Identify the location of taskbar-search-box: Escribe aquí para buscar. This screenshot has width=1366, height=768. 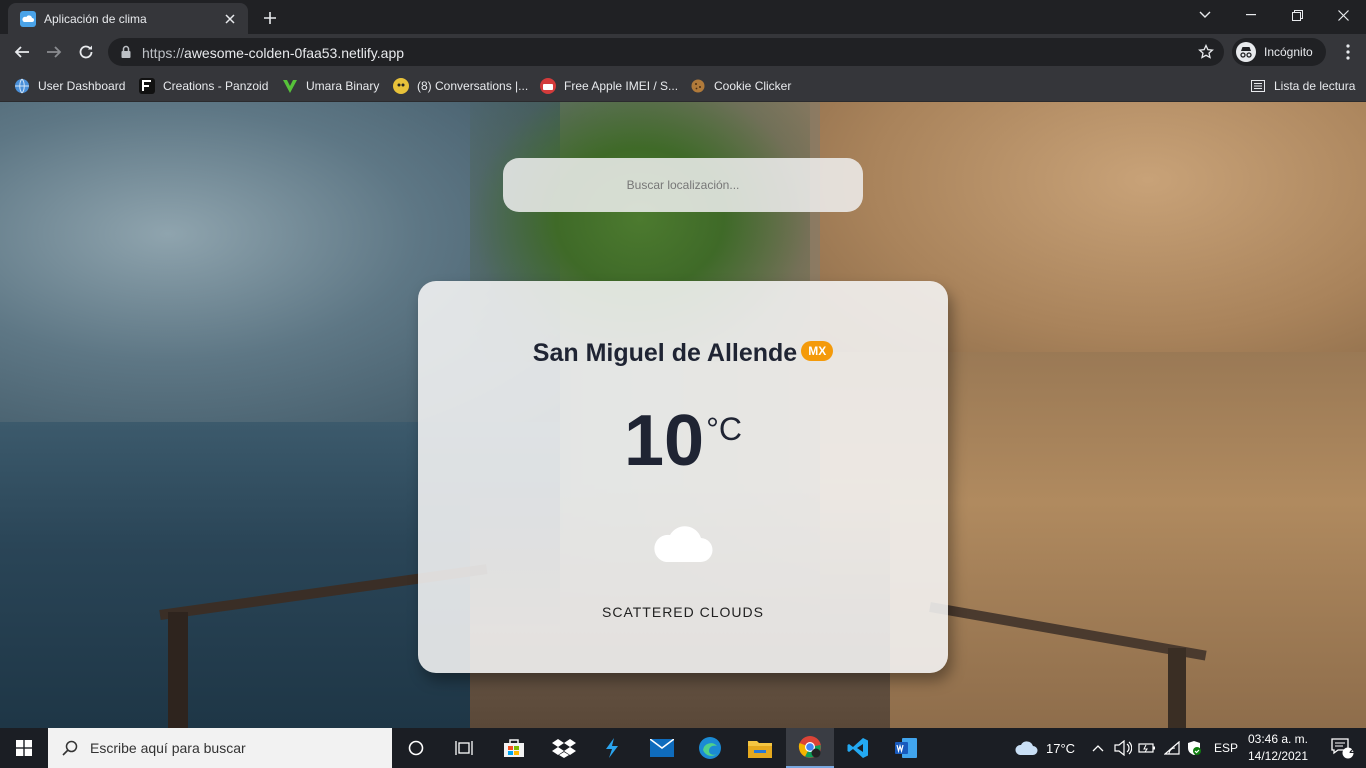
(220, 748).